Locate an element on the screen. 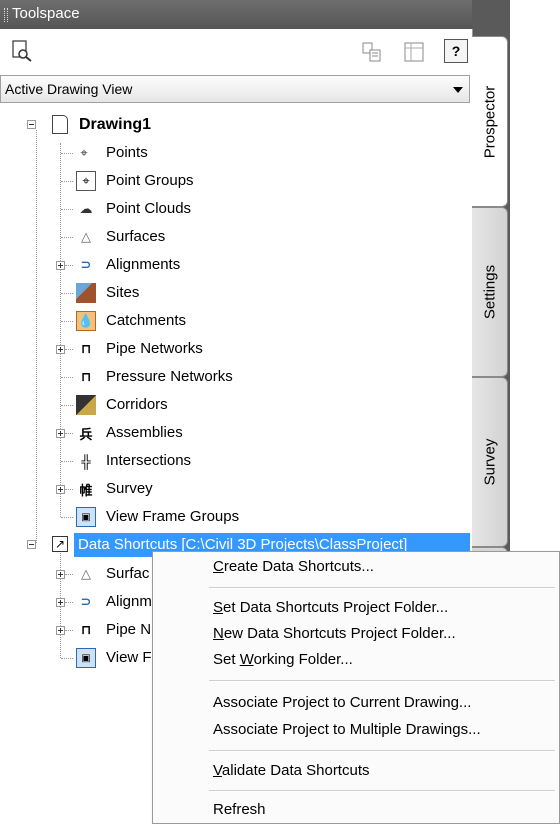 The width and height of the screenshot is (560, 824). tab-prospector: Prospector is located at coordinates (490, 121).